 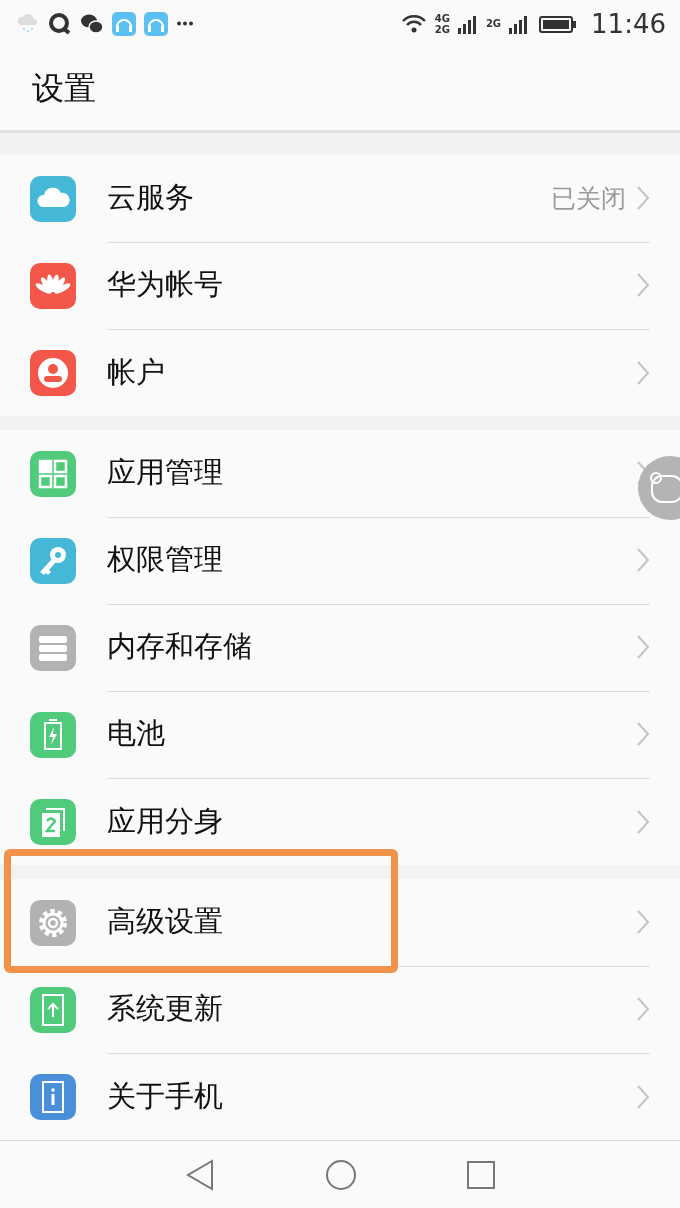 What do you see at coordinates (481, 1174) in the screenshot?
I see `recents-icon` at bounding box center [481, 1174].